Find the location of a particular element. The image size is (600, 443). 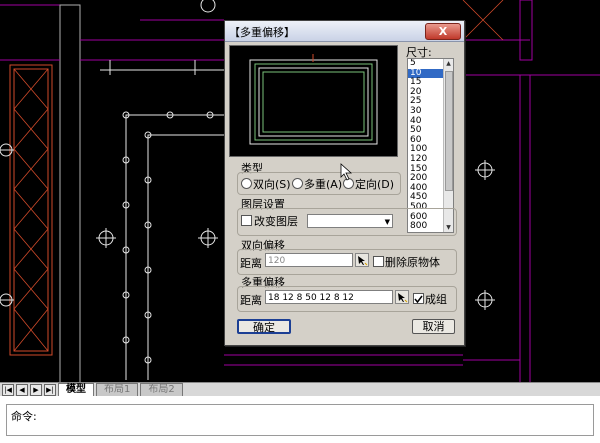

layout-tab-bar: |◀ ◀ ▶ ▶| 模型 布局1 布局2 is located at coordinates (300, 389).